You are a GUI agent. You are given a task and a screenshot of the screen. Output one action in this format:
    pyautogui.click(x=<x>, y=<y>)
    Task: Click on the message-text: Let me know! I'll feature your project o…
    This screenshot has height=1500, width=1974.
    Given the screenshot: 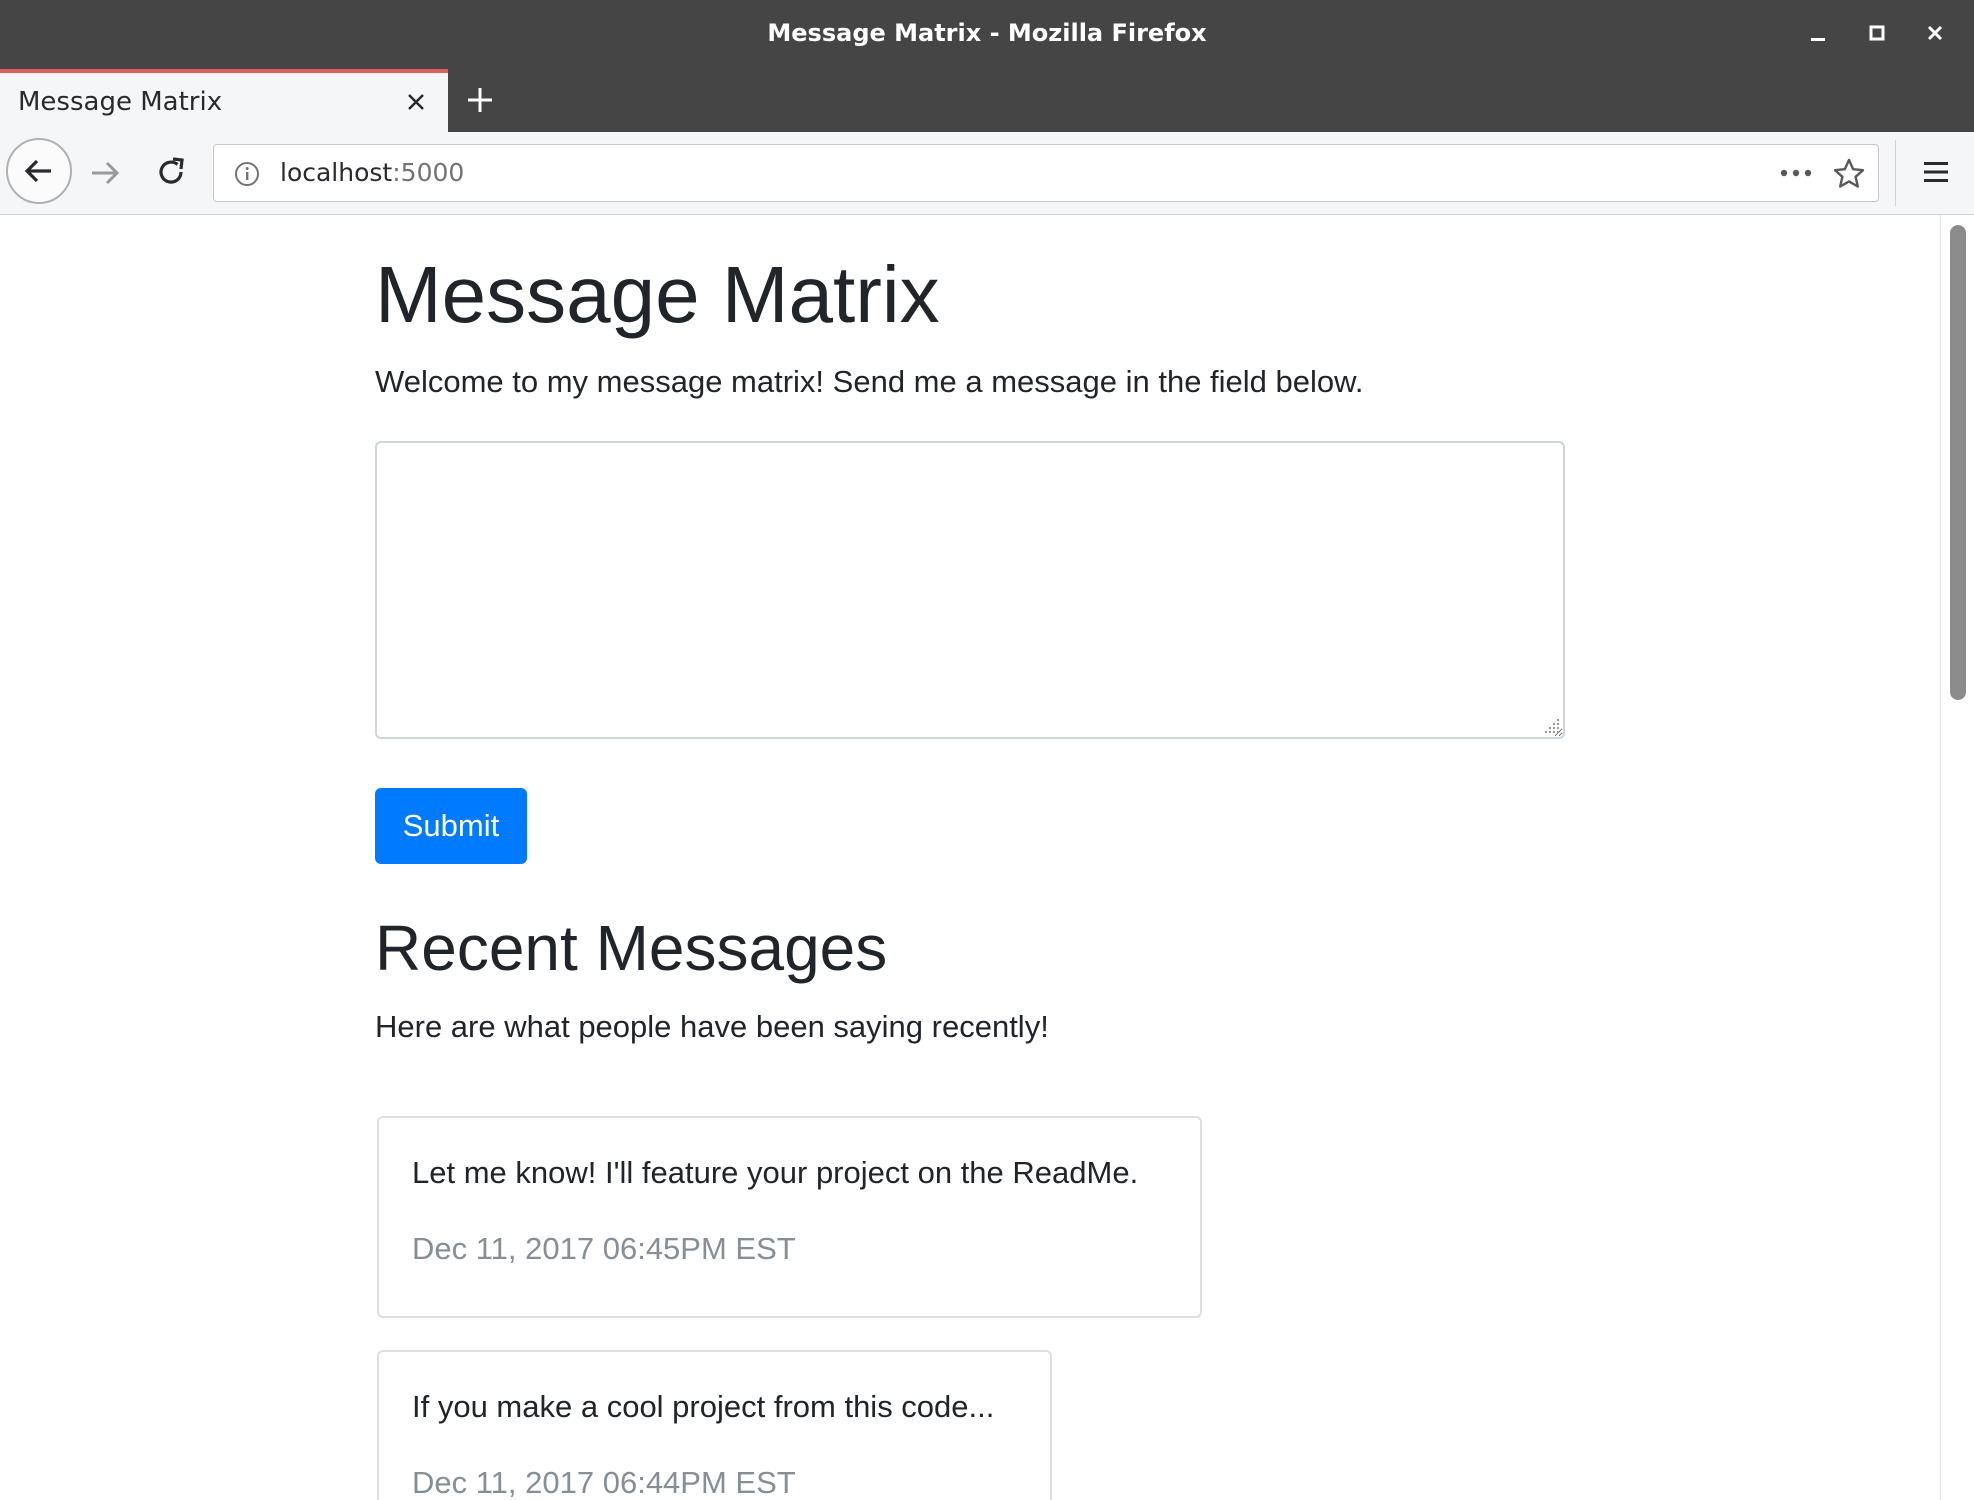 What is the action you would take?
    pyautogui.click(x=775, y=1172)
    